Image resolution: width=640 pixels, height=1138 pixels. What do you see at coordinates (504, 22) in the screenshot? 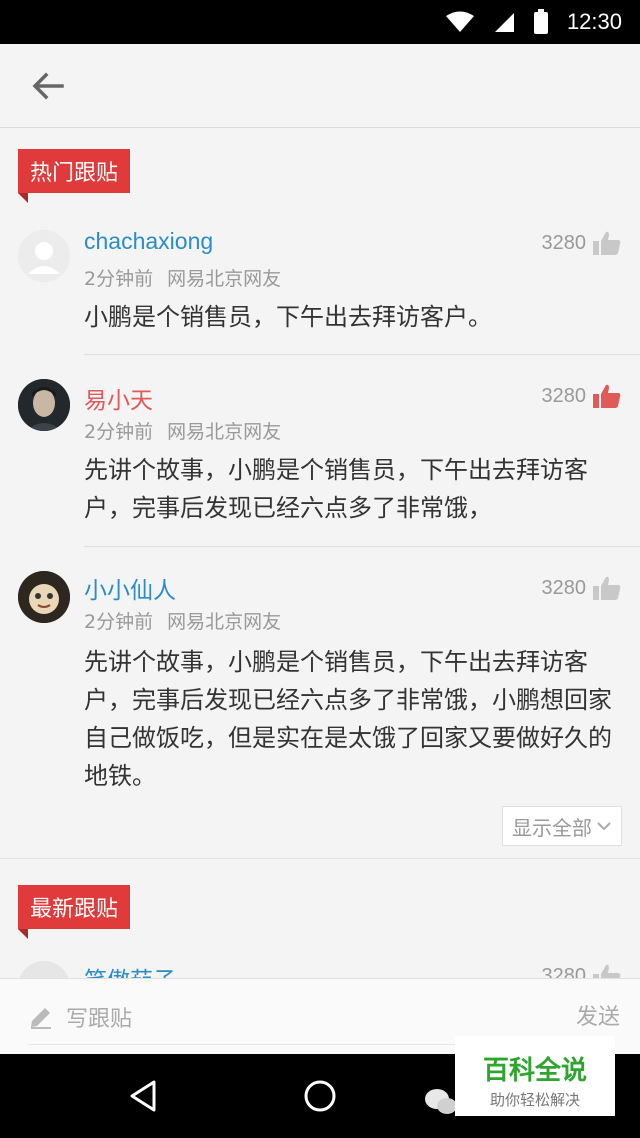
I see `signal-icon` at bounding box center [504, 22].